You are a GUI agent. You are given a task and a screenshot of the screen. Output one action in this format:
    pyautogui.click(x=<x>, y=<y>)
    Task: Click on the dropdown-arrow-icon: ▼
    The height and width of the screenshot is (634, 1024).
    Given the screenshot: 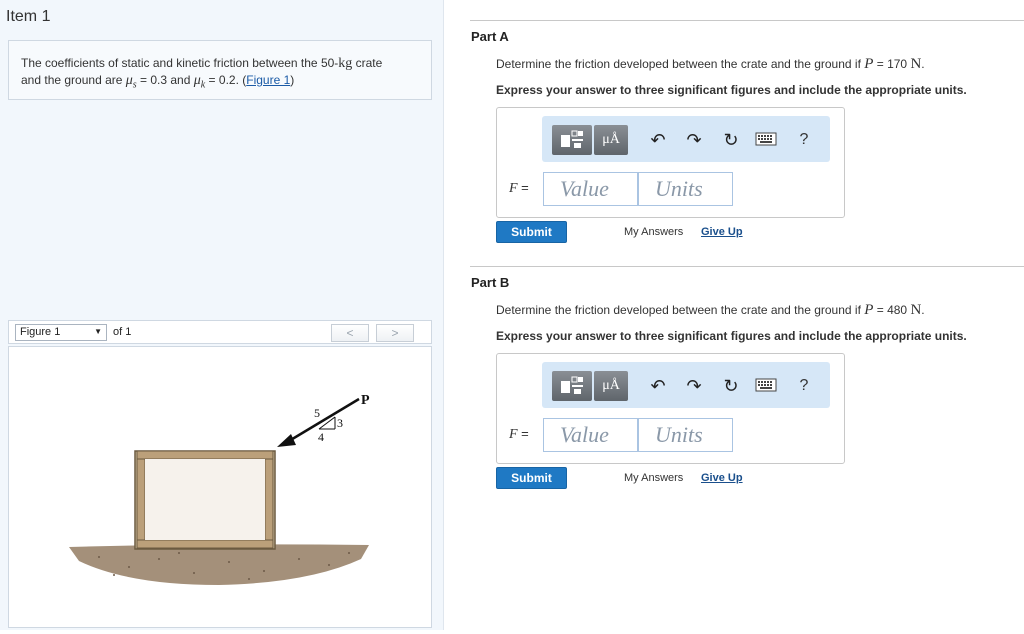 What is the action you would take?
    pyautogui.click(x=98, y=331)
    